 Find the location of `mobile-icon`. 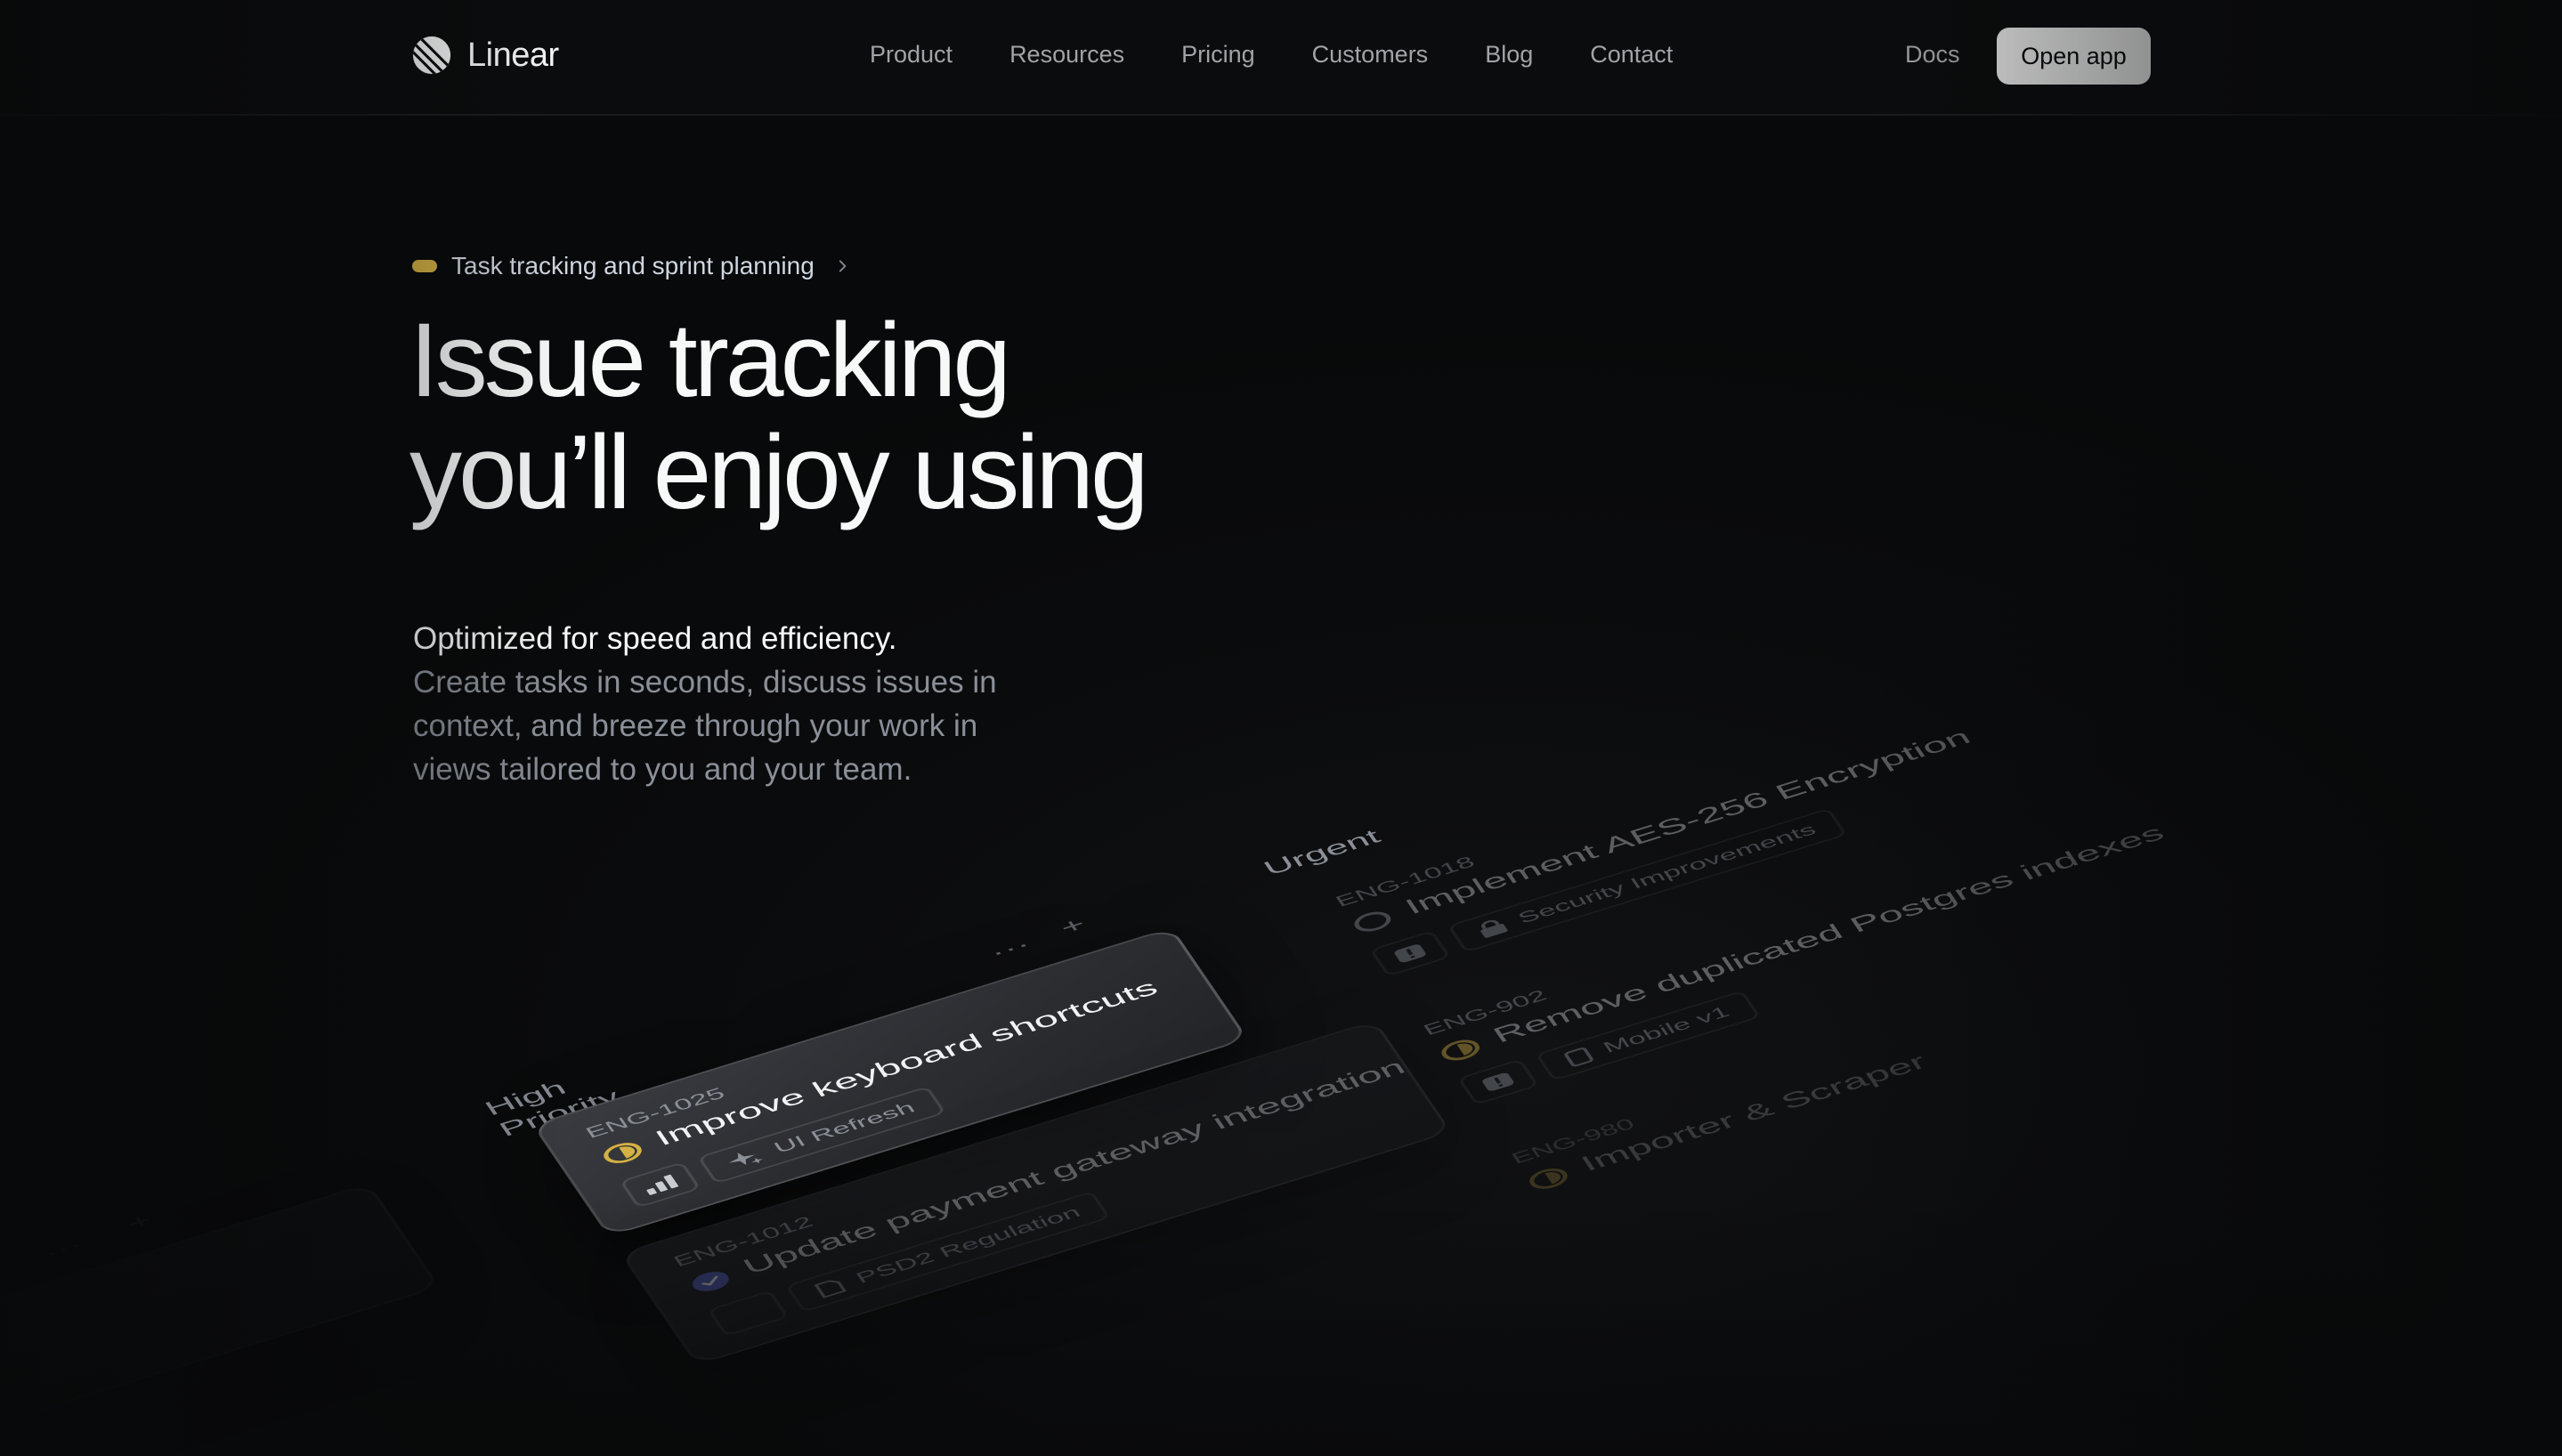

mobile-icon is located at coordinates (1578, 1057).